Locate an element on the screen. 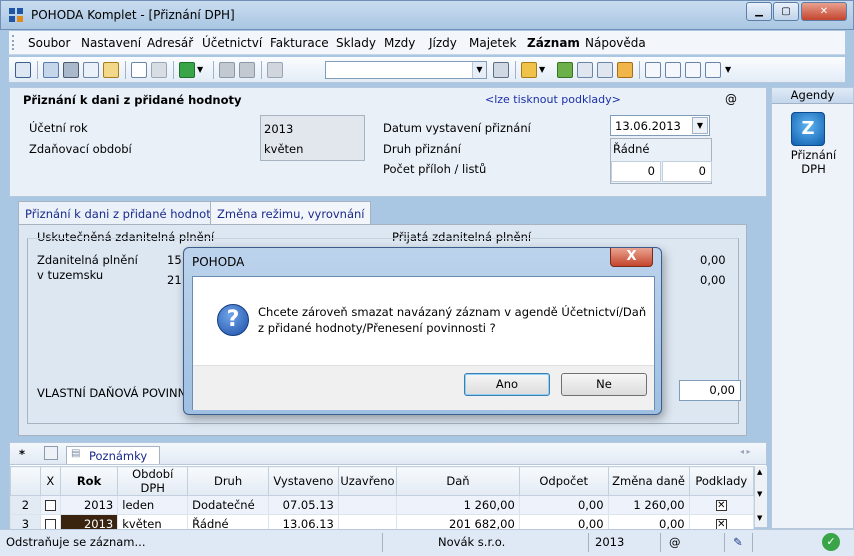  cell-obdobi: leden is located at coordinates (153, 505).